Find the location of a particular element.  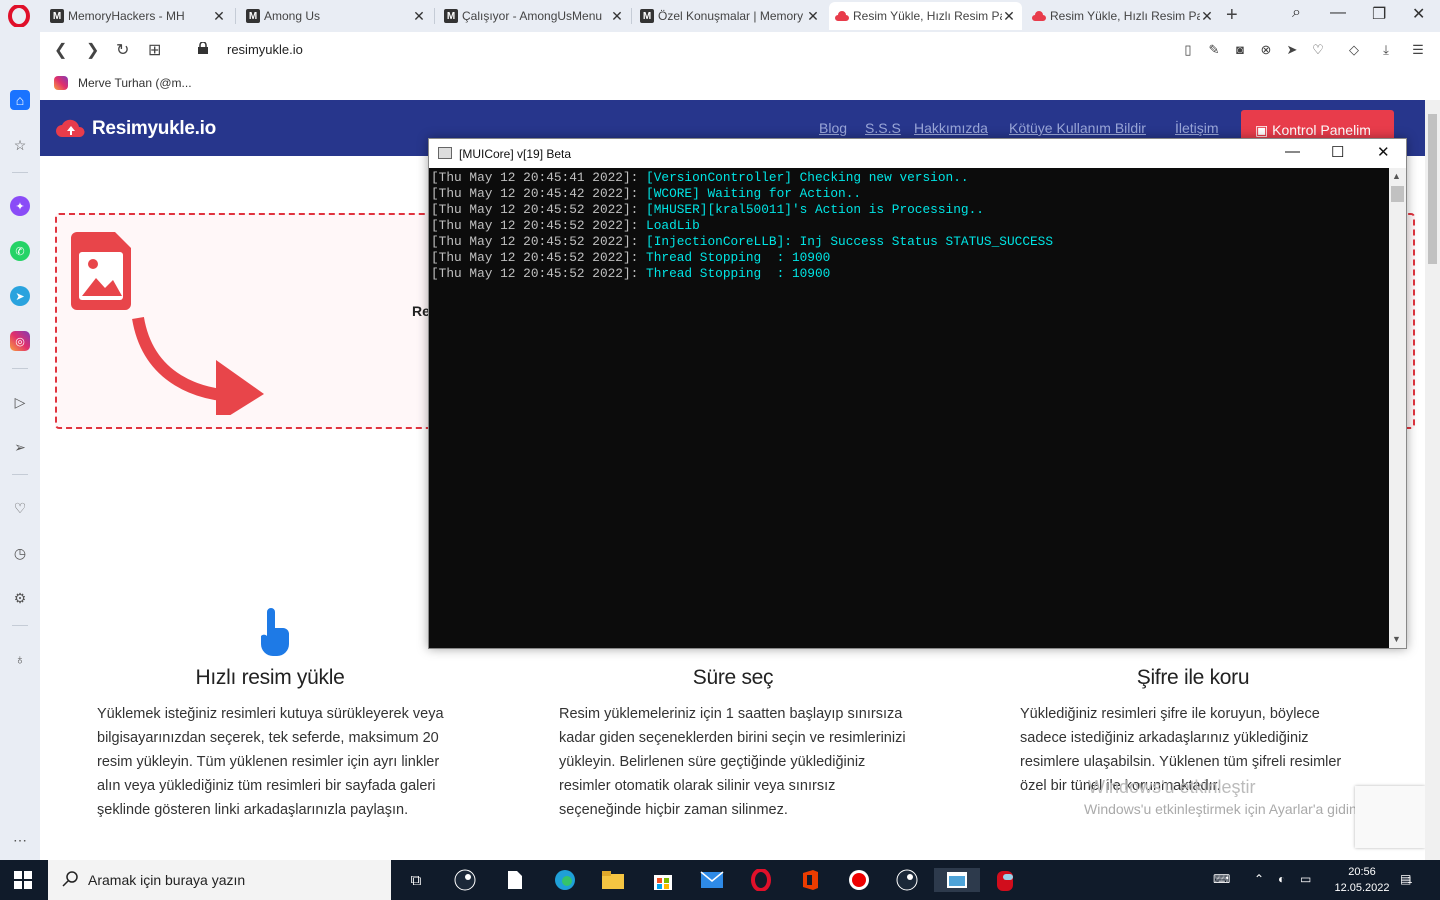

tab-memoryhackers: M MemoryHackers - MH ✕ is located at coordinates (138, 16).